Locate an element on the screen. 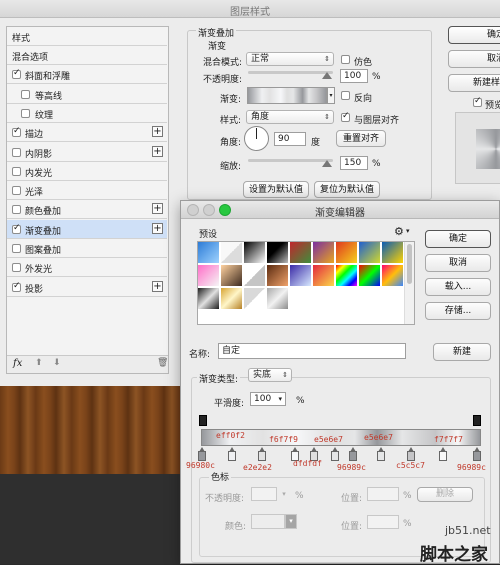 Image resolution: width=500 pixels, height=565 pixels. stop-color-swatch is located at coordinates (268, 521).